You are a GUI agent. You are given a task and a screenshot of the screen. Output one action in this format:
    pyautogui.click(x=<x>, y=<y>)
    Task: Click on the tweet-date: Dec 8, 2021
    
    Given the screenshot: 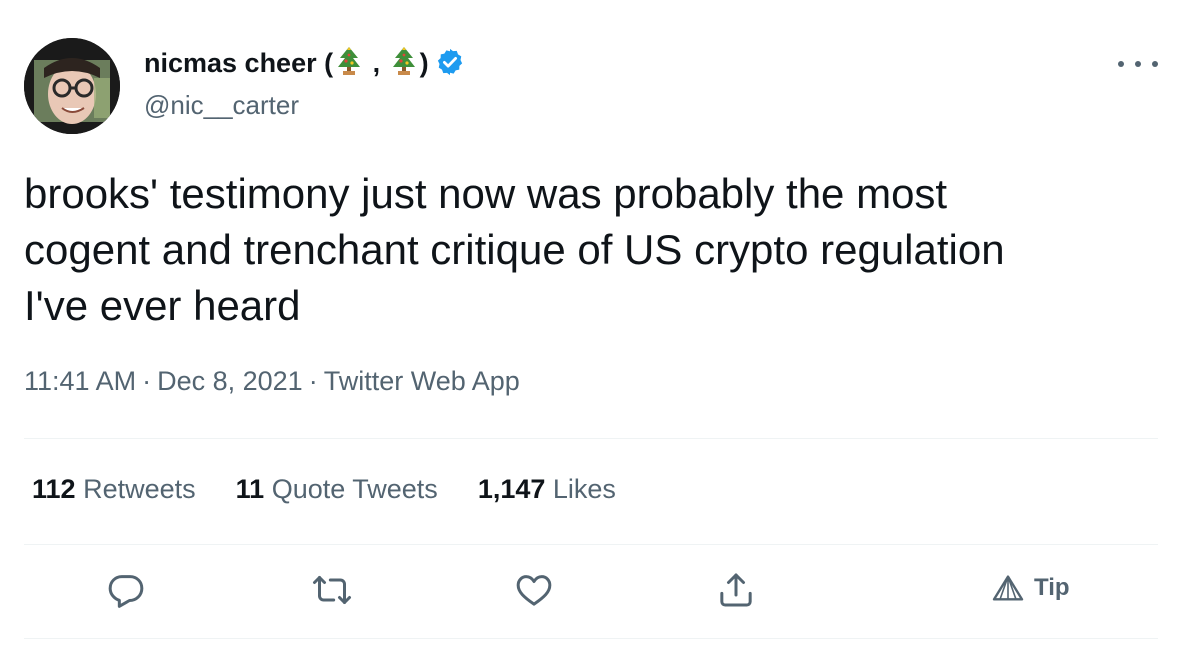 What is the action you would take?
    pyautogui.click(x=230, y=381)
    